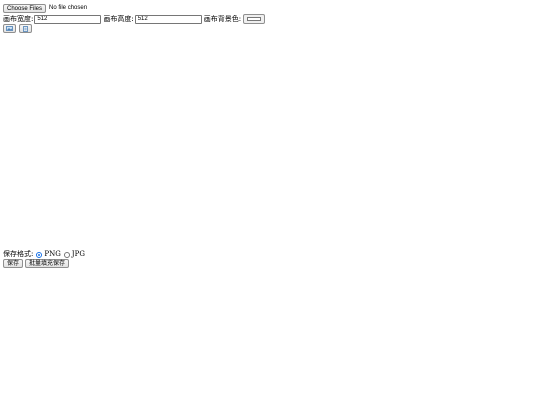  I want to click on canvas-height-label: 画布高度:, so click(118, 18).